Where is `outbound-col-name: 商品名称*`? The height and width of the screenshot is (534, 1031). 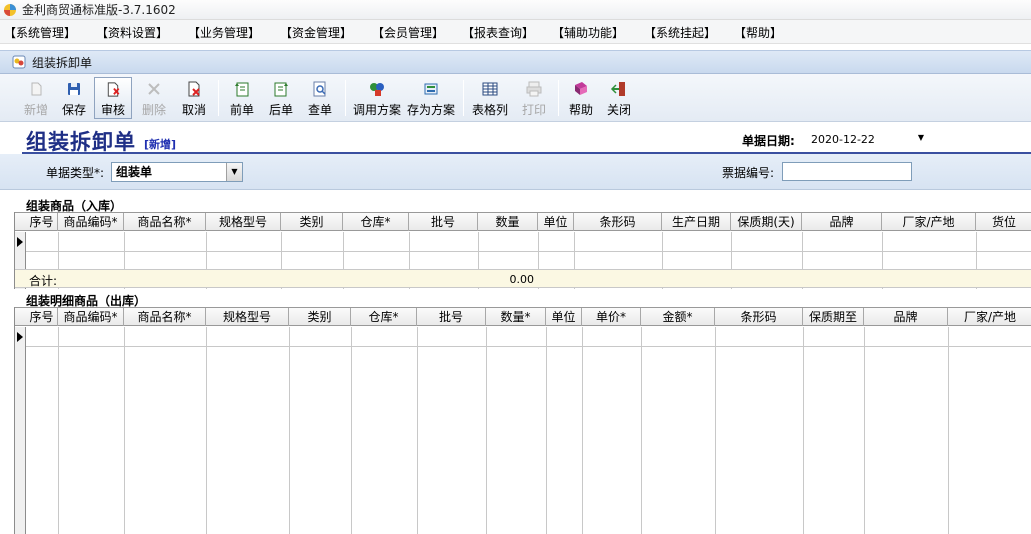 outbound-col-name: 商品名称* is located at coordinates (165, 317).